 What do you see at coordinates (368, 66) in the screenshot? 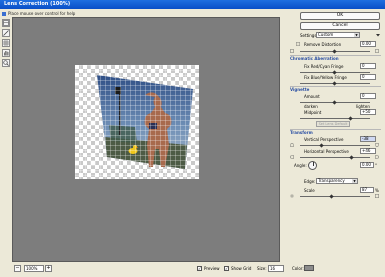
I see `fix-red-cyan-field: 0` at bounding box center [368, 66].